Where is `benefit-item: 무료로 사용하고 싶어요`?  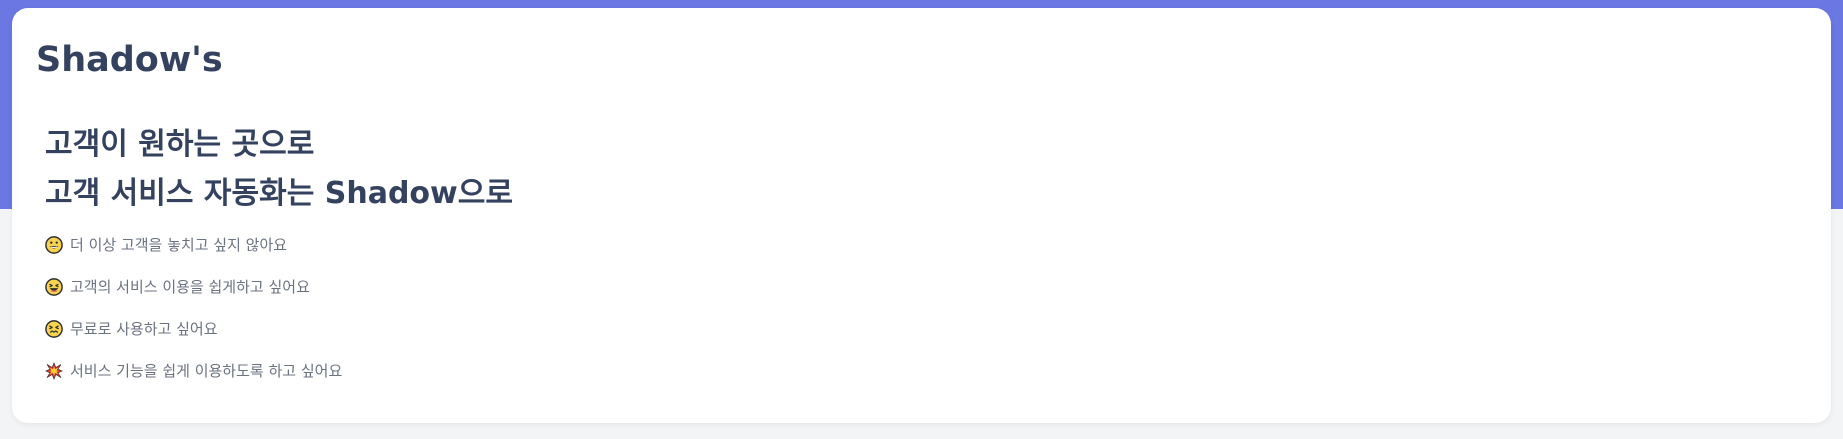
benefit-item: 무료로 사용하고 싶어요 is located at coordinates (131, 329).